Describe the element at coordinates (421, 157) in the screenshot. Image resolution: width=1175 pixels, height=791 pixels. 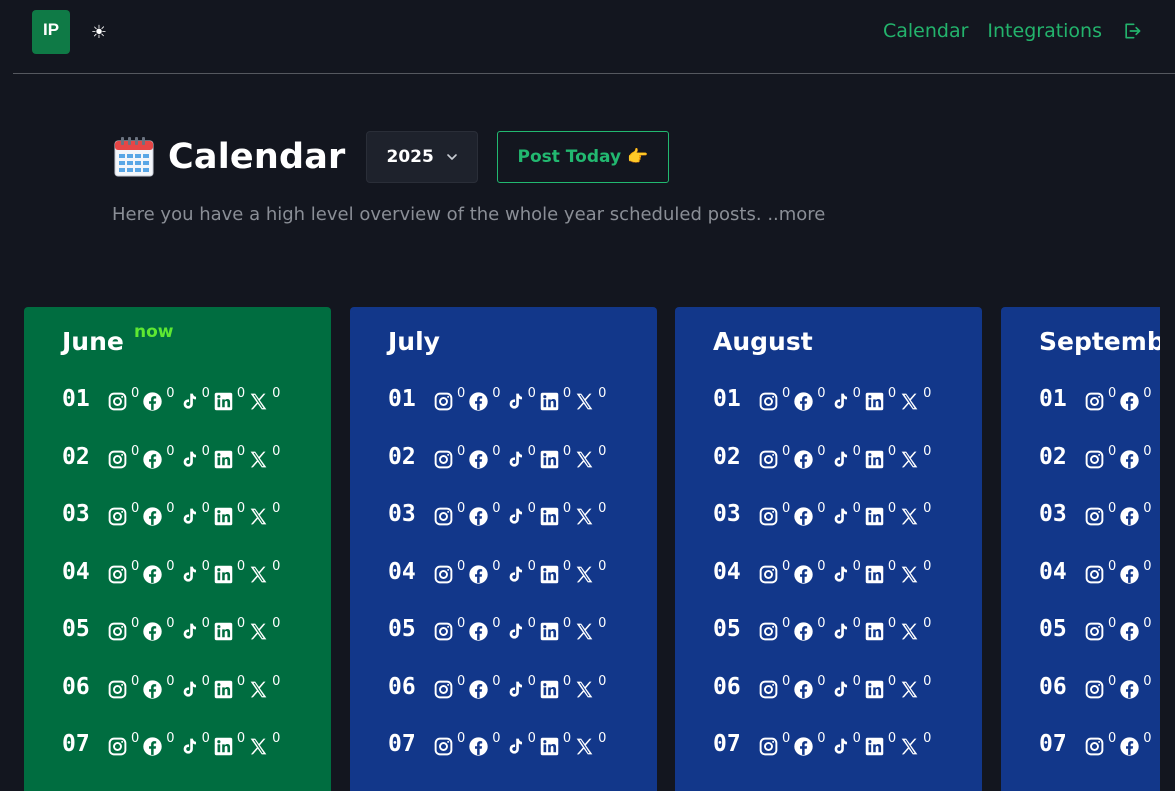
I see `year-select: 2025` at that location.